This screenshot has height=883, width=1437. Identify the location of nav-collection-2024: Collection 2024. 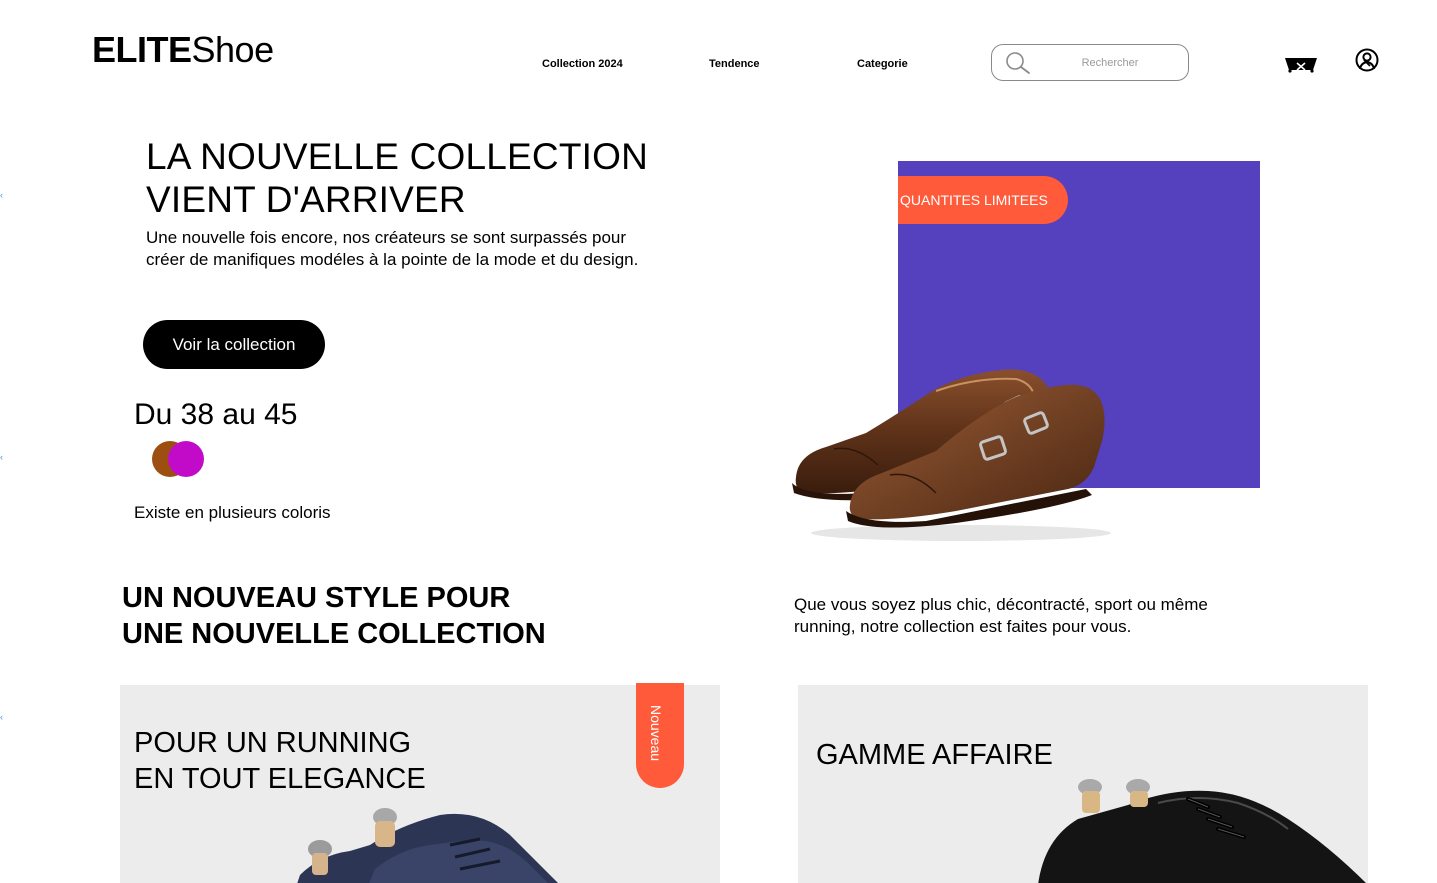
(582, 64).